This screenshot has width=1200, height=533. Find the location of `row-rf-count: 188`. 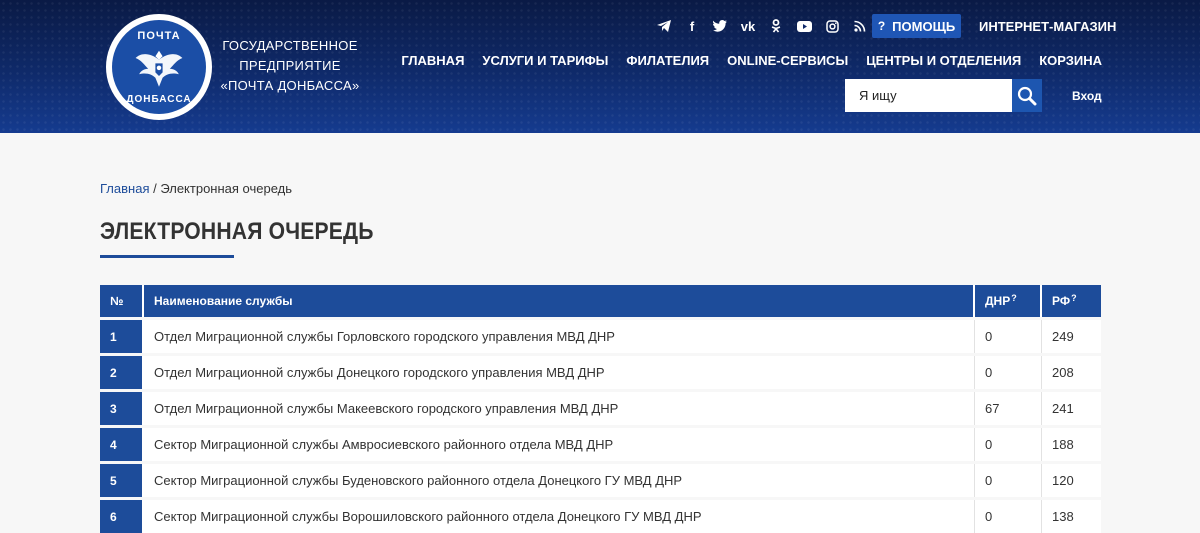

row-rf-count: 188 is located at coordinates (1063, 444).